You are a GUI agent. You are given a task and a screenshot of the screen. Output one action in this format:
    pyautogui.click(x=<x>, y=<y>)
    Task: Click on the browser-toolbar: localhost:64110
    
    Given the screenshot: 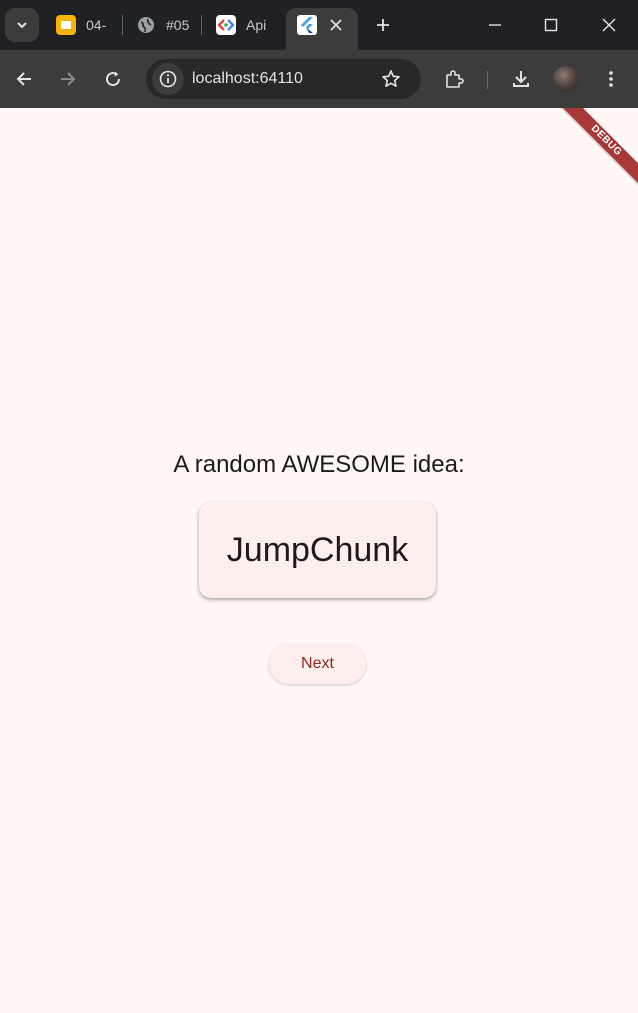 What is the action you would take?
    pyautogui.click(x=319, y=79)
    